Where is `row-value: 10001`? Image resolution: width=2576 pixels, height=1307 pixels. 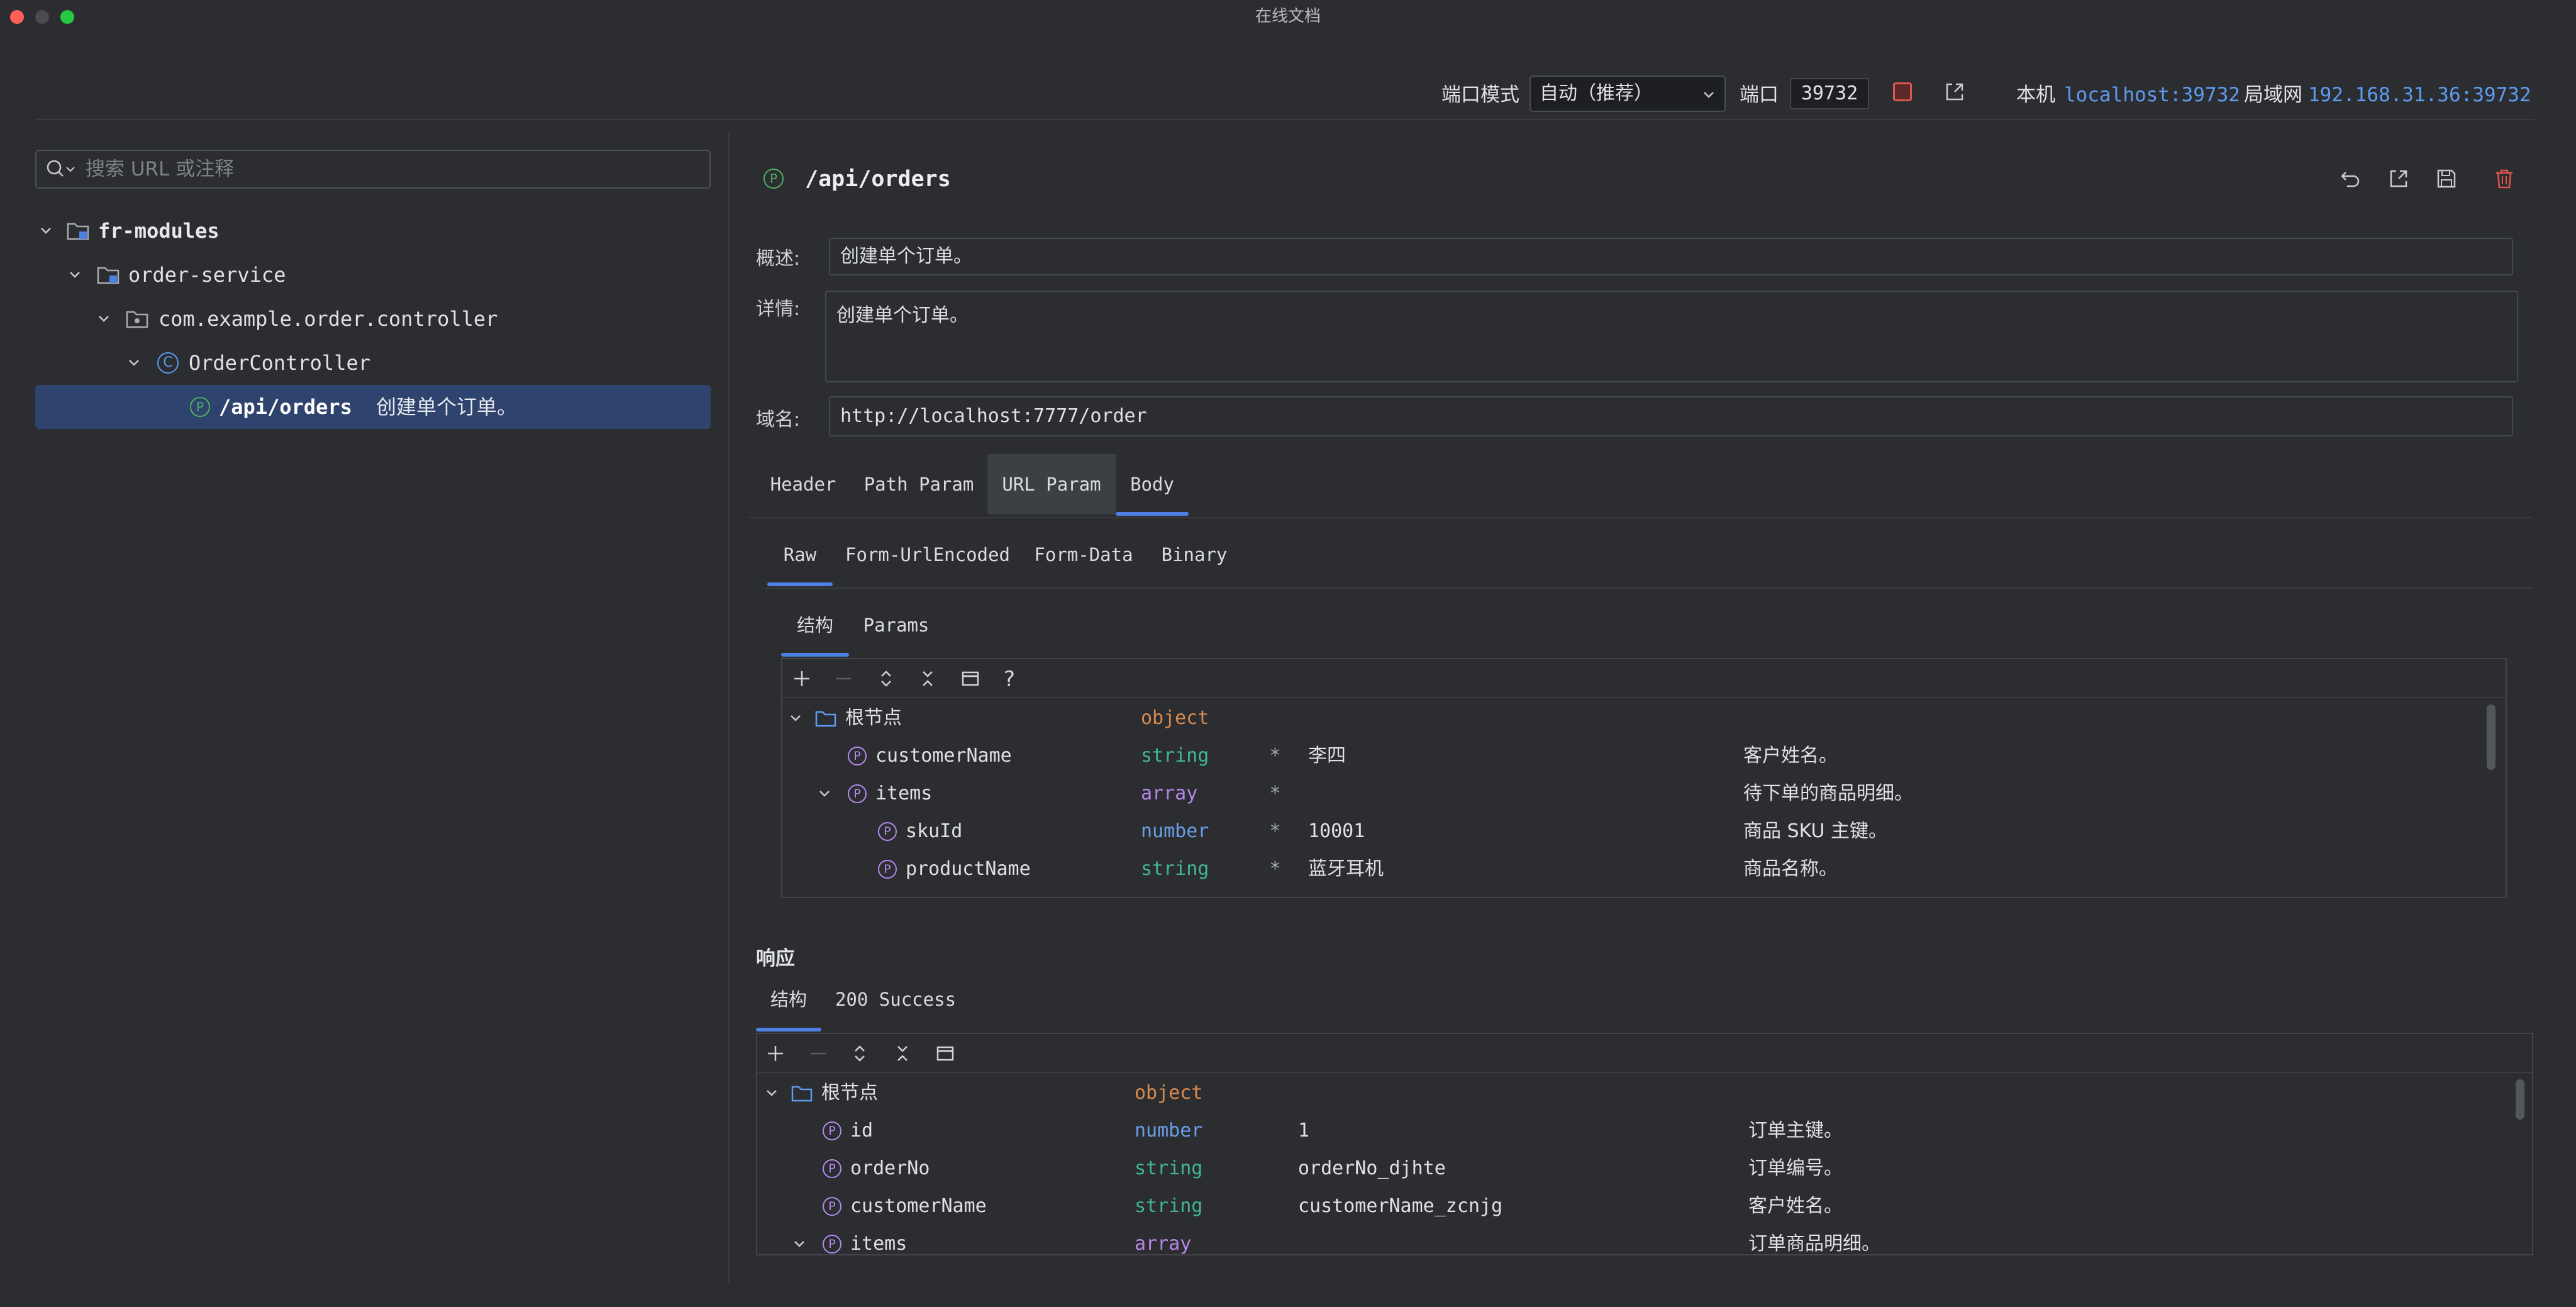
row-value: 10001 is located at coordinates (1336, 831).